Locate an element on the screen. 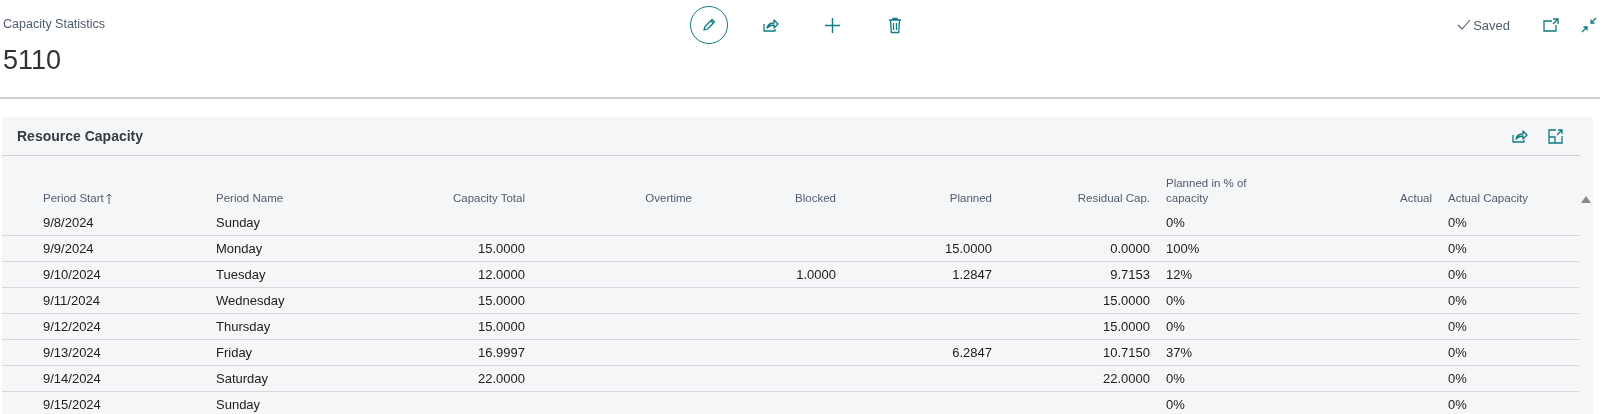 The image size is (1614, 414). open-window-button is located at coordinates (1551, 25).